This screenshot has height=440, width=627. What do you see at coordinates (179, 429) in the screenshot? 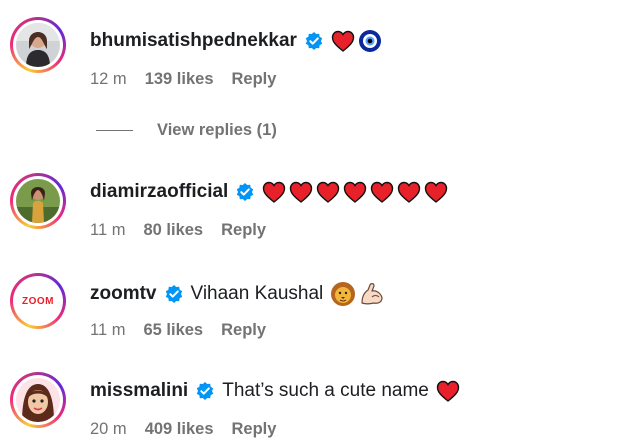
I see `likes-count: 409 likes` at bounding box center [179, 429].